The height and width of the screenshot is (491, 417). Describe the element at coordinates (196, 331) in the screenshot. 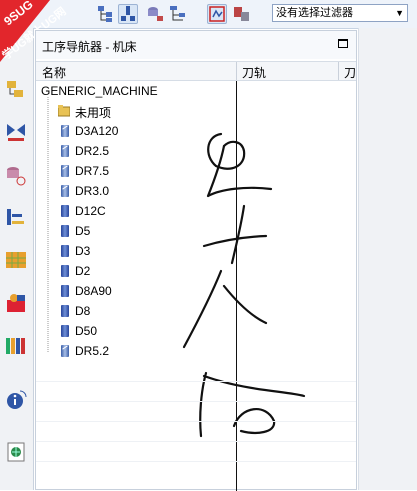

I see `tree-row-tool: D50` at that location.